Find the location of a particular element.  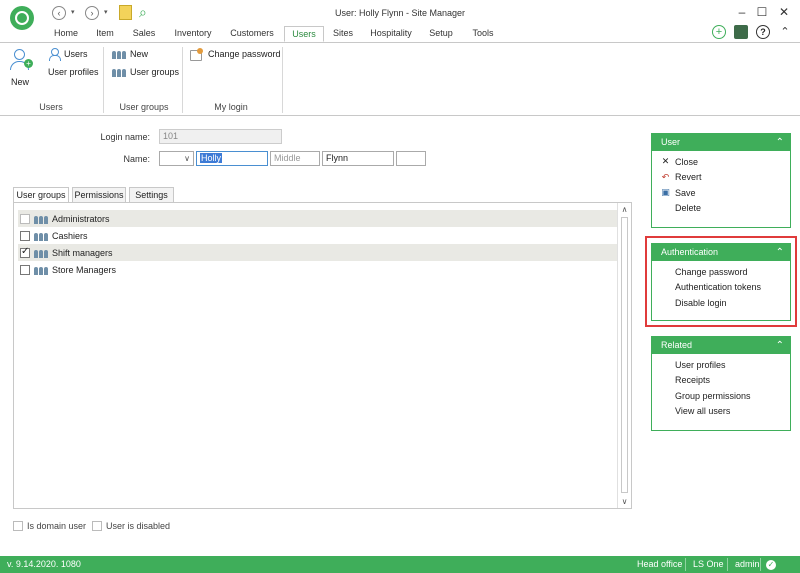

last-name-field: Flynn is located at coordinates (358, 158).